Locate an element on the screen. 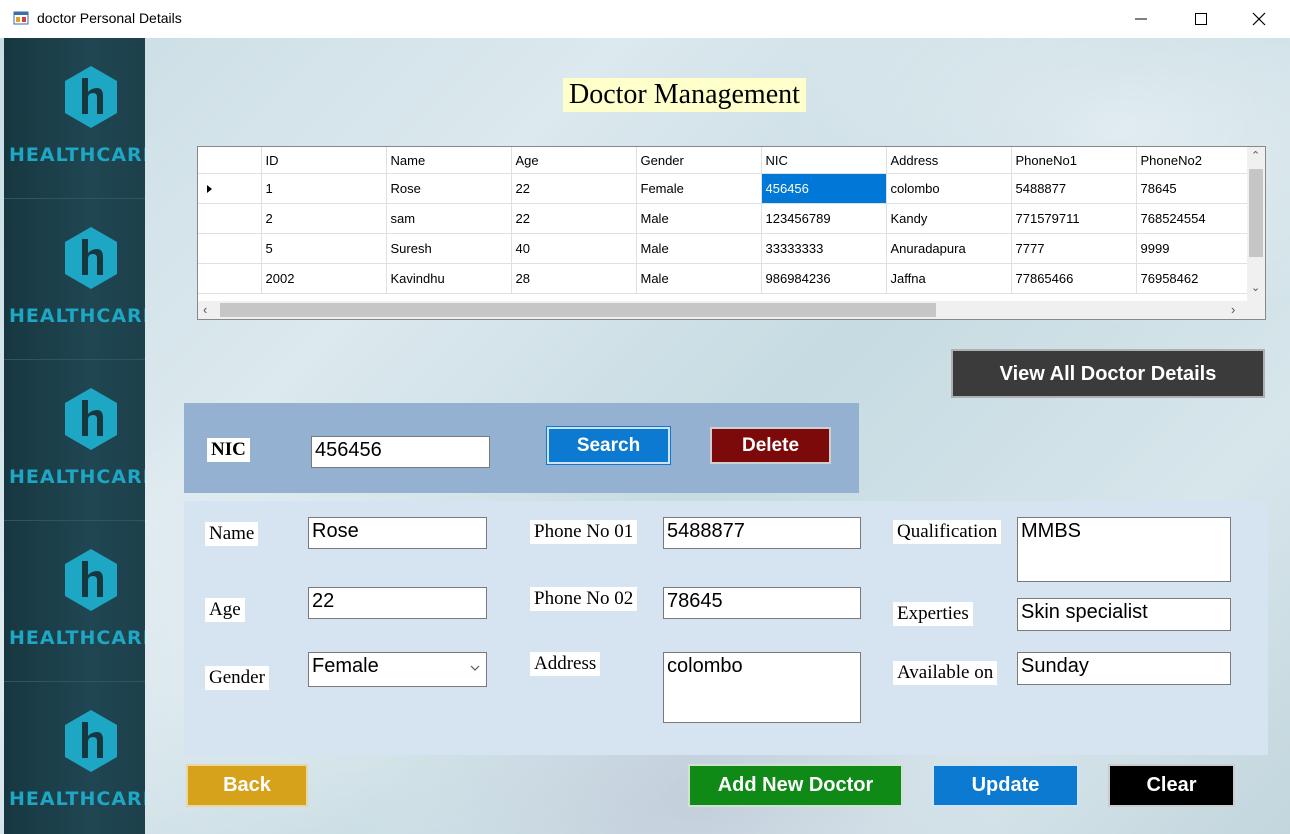 The height and width of the screenshot is (834, 1290). table-cell-selected: 456456 is located at coordinates (824, 188).